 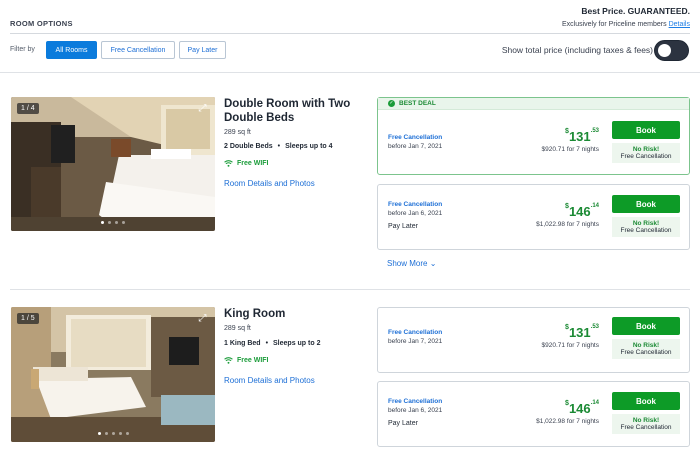 I want to click on exclusive-label: Exclusively for Priceline members, so click(x=614, y=24).